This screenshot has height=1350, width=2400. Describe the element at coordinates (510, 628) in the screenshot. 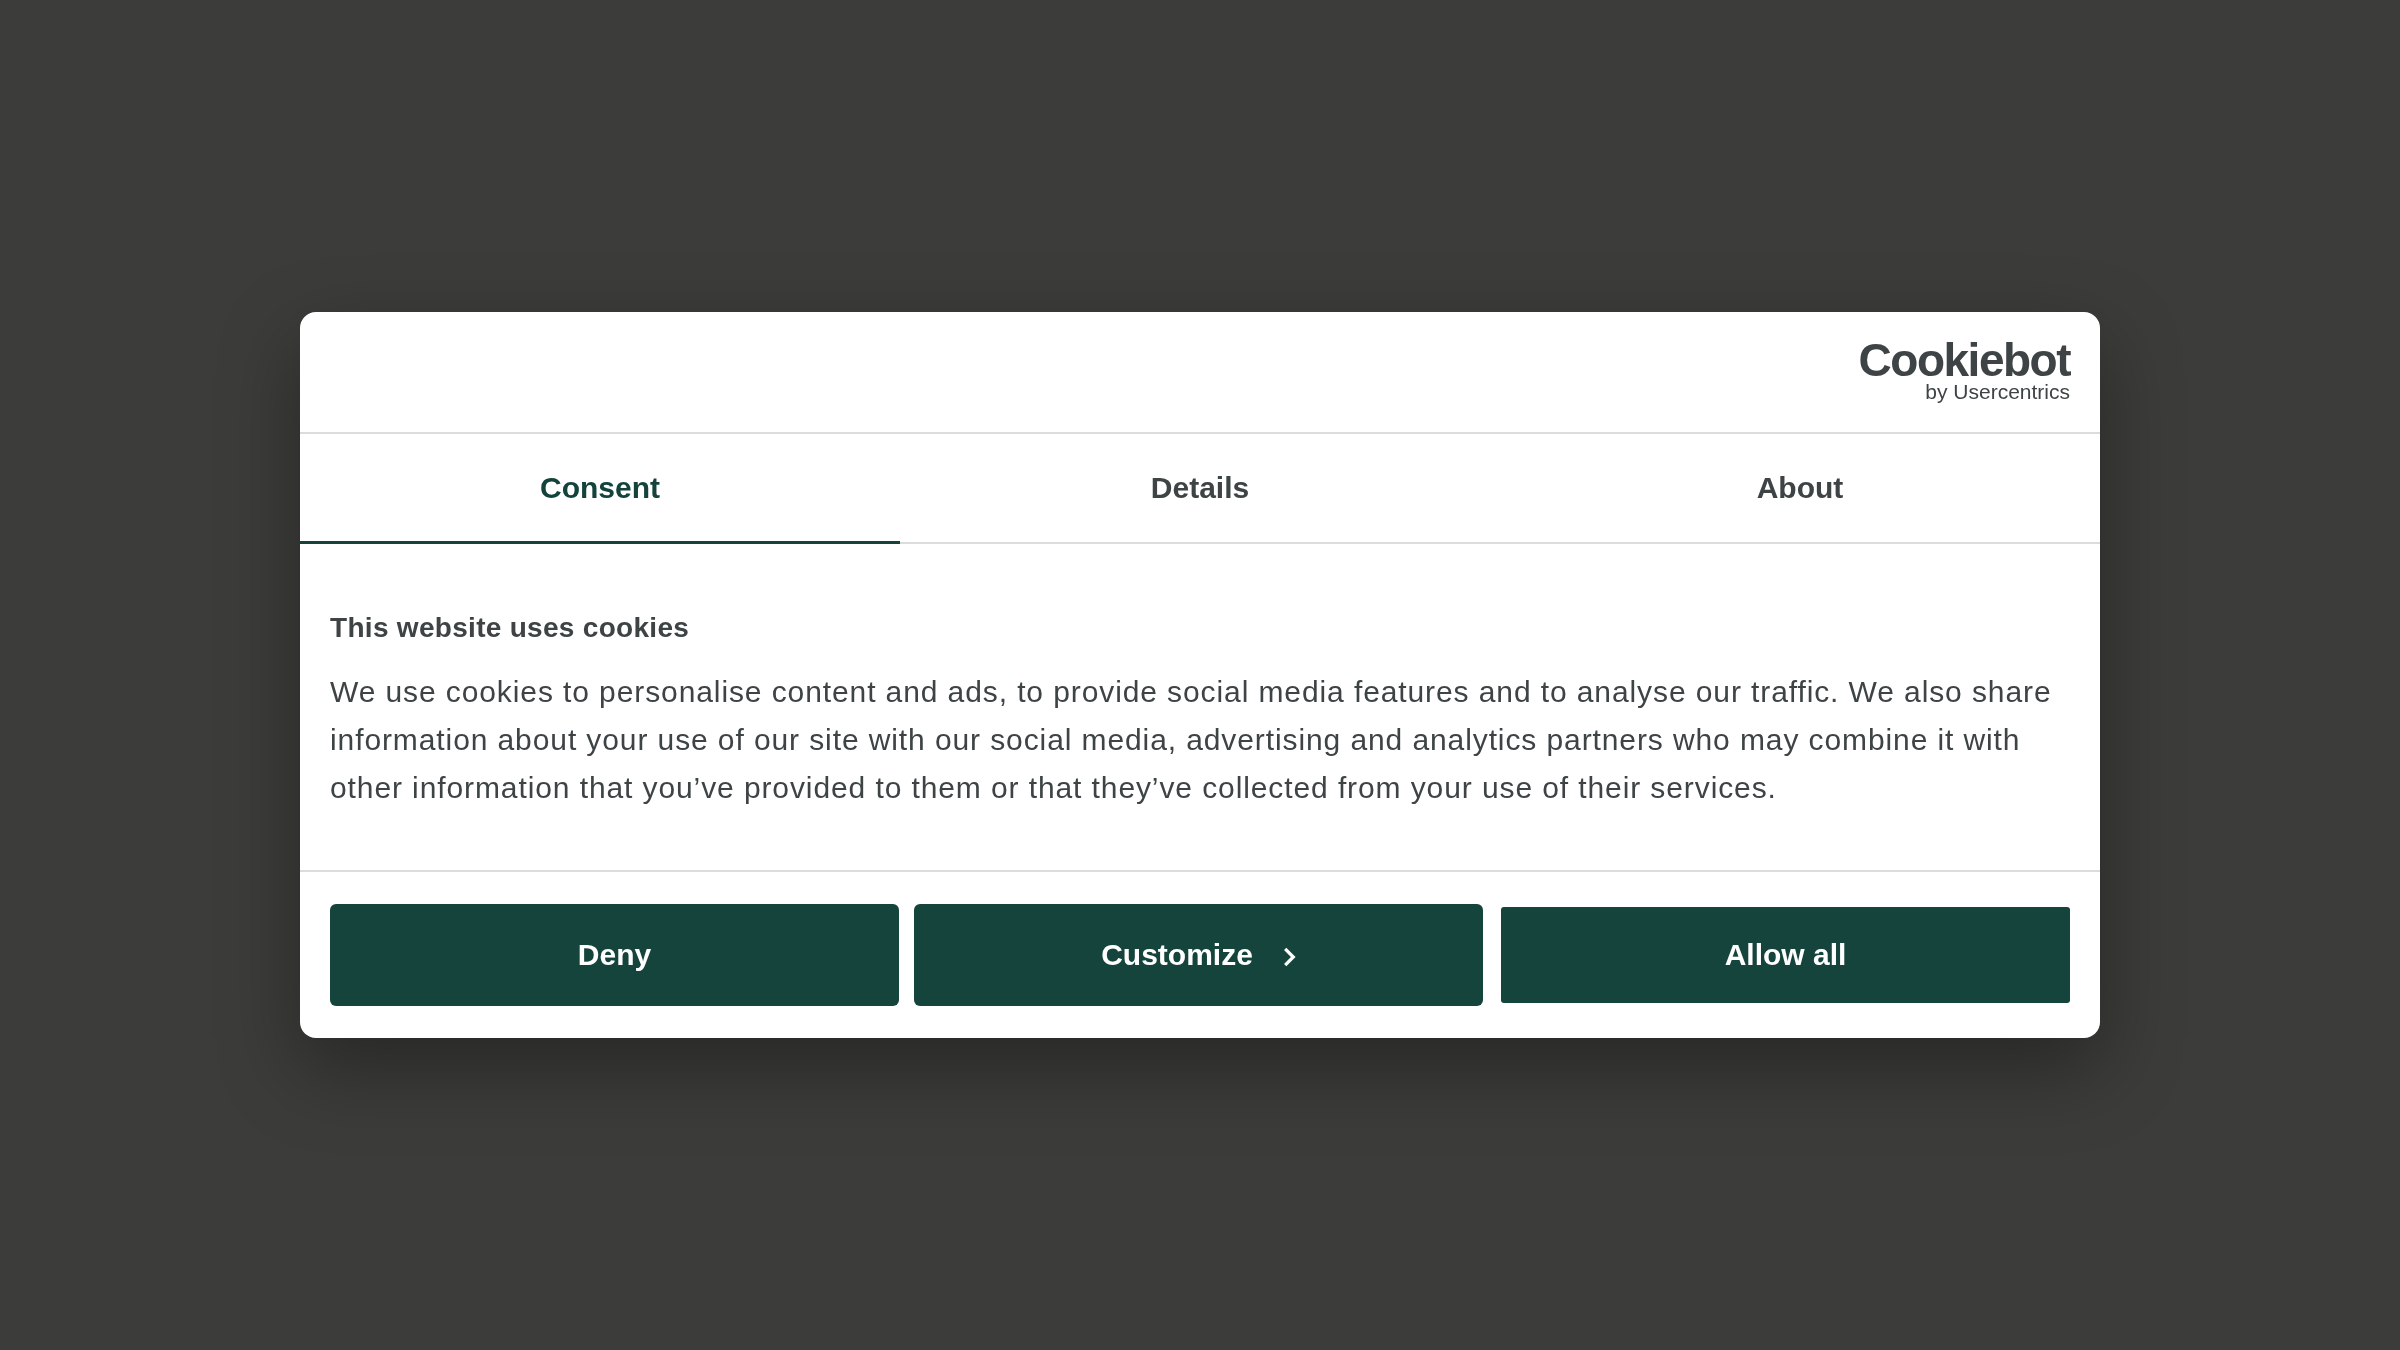

I see `dialog-heading: This website uses cookies` at that location.